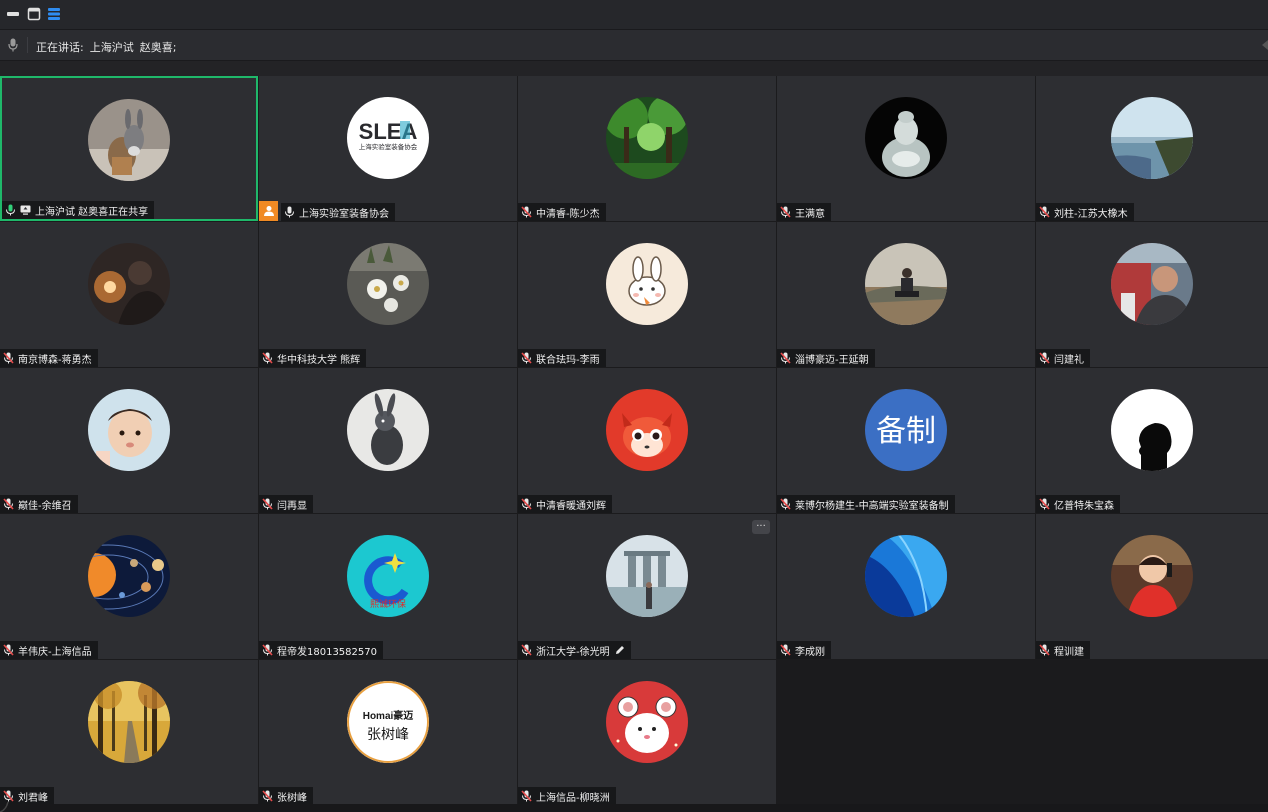  Describe the element at coordinates (761, 527) in the screenshot. I see `more-options-button: ···` at that location.